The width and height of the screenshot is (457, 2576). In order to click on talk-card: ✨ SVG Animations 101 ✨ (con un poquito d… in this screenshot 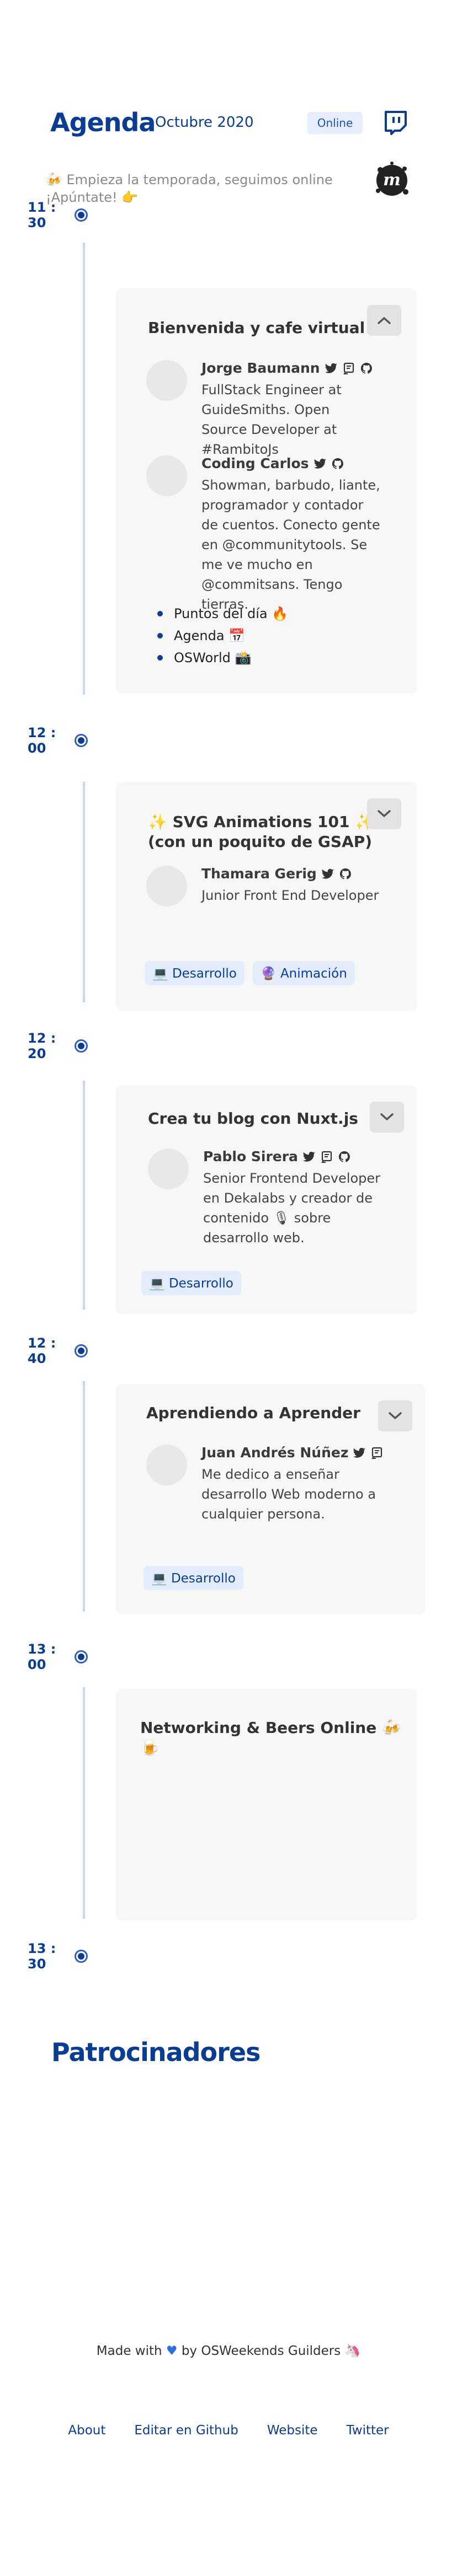, I will do `click(266, 896)`.